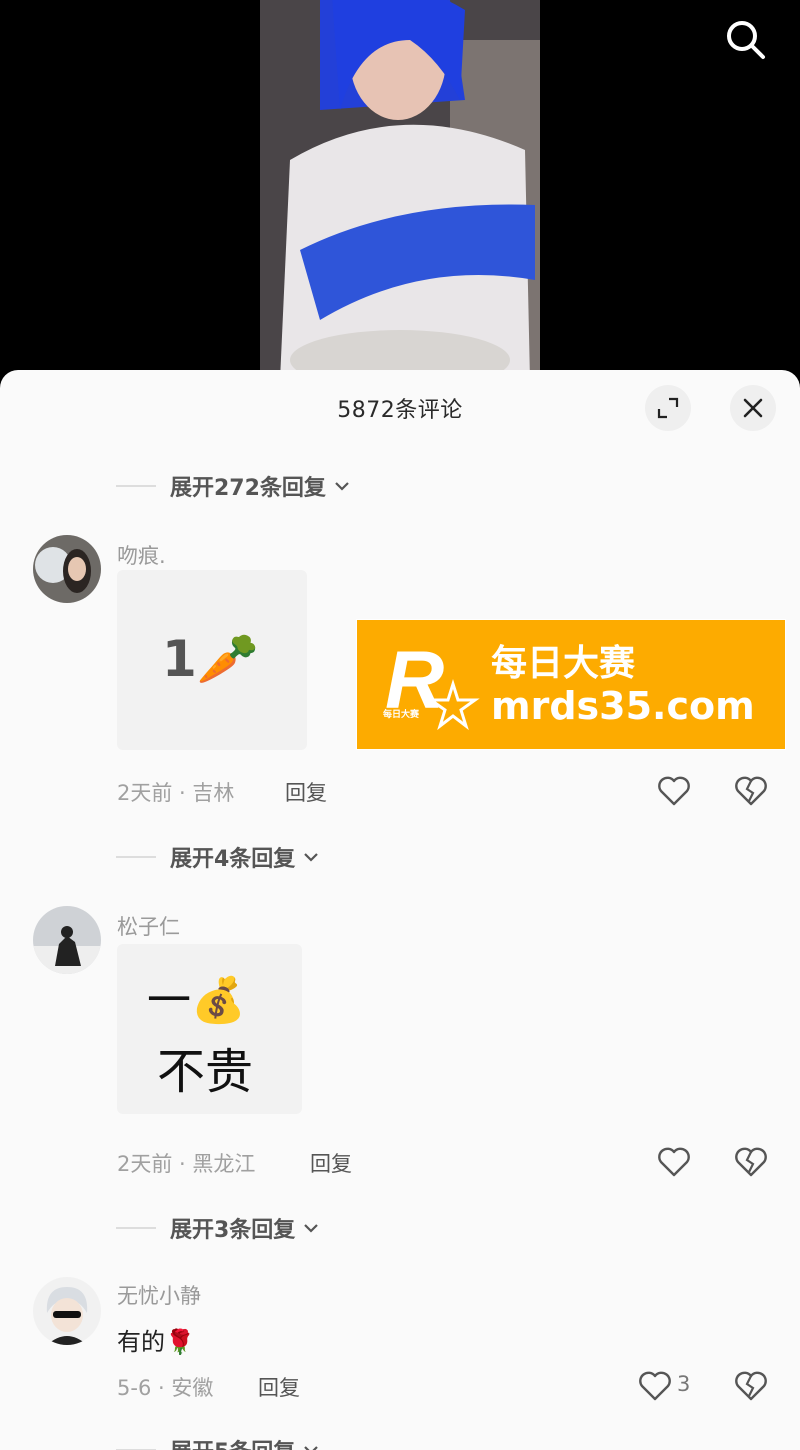  I want to click on comment-sticker: 一💰 不贵, so click(209, 1029).